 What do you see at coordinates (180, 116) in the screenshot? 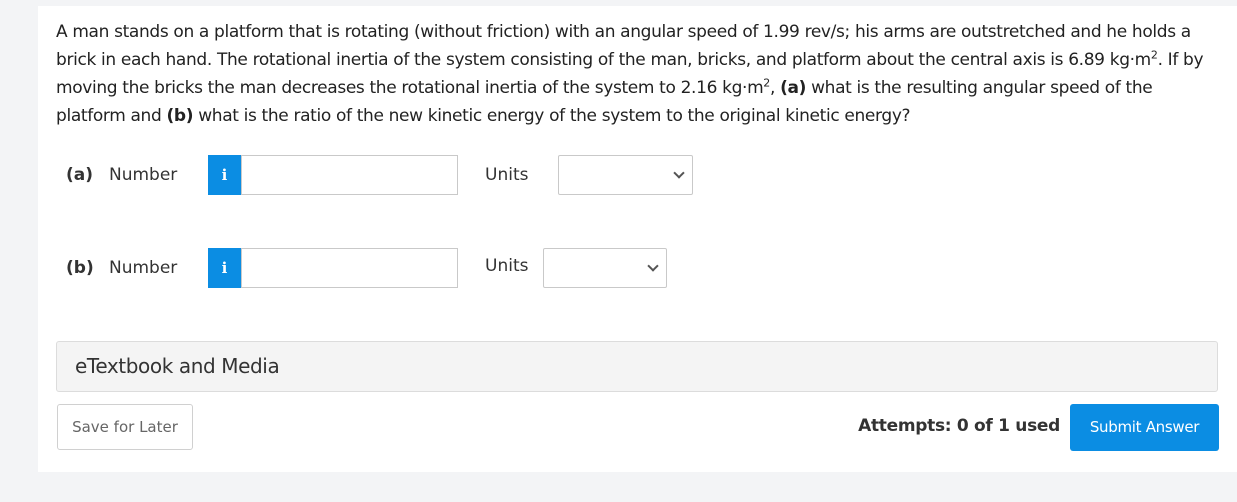
I see `part-b-marker: (b)` at bounding box center [180, 116].